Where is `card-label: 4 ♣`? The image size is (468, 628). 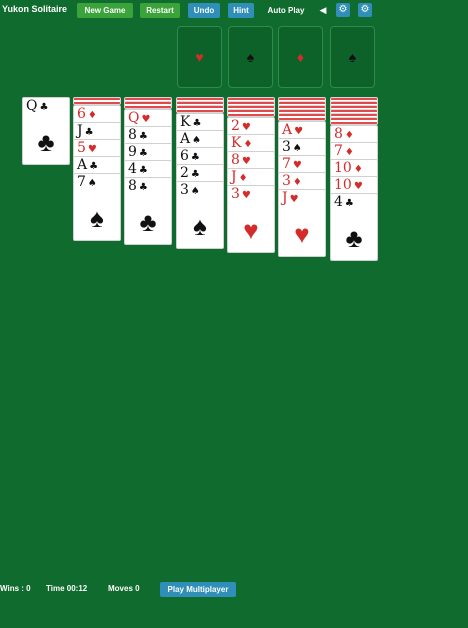
card-label: 4 ♣ is located at coordinates (344, 203).